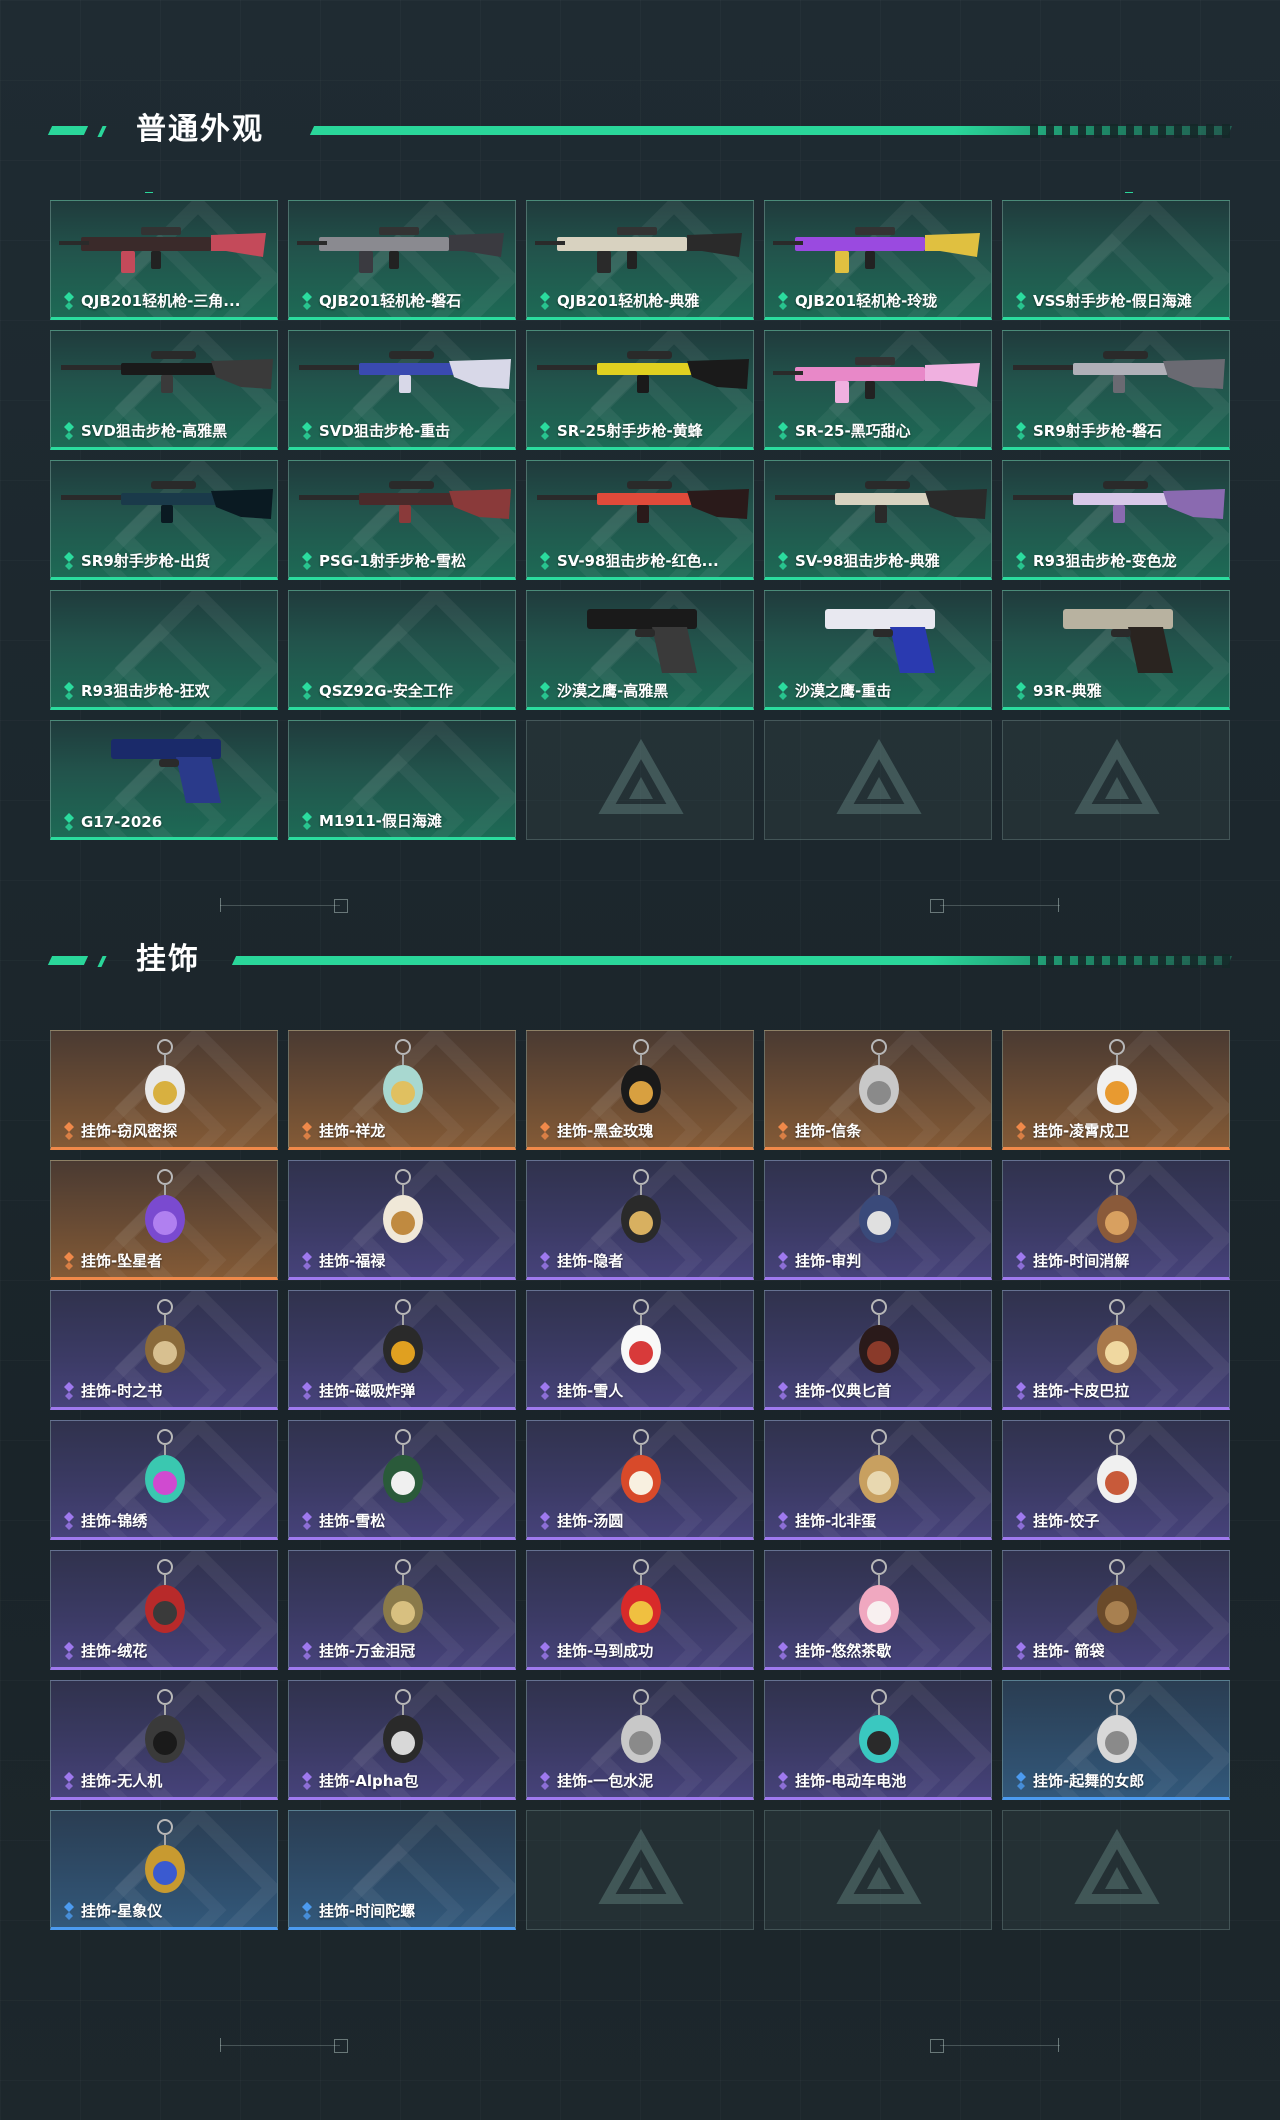 This screenshot has height=2120, width=1280. Describe the element at coordinates (1089, 1781) in the screenshot. I see `item-name: 挂饰-起舞的女郎` at that location.